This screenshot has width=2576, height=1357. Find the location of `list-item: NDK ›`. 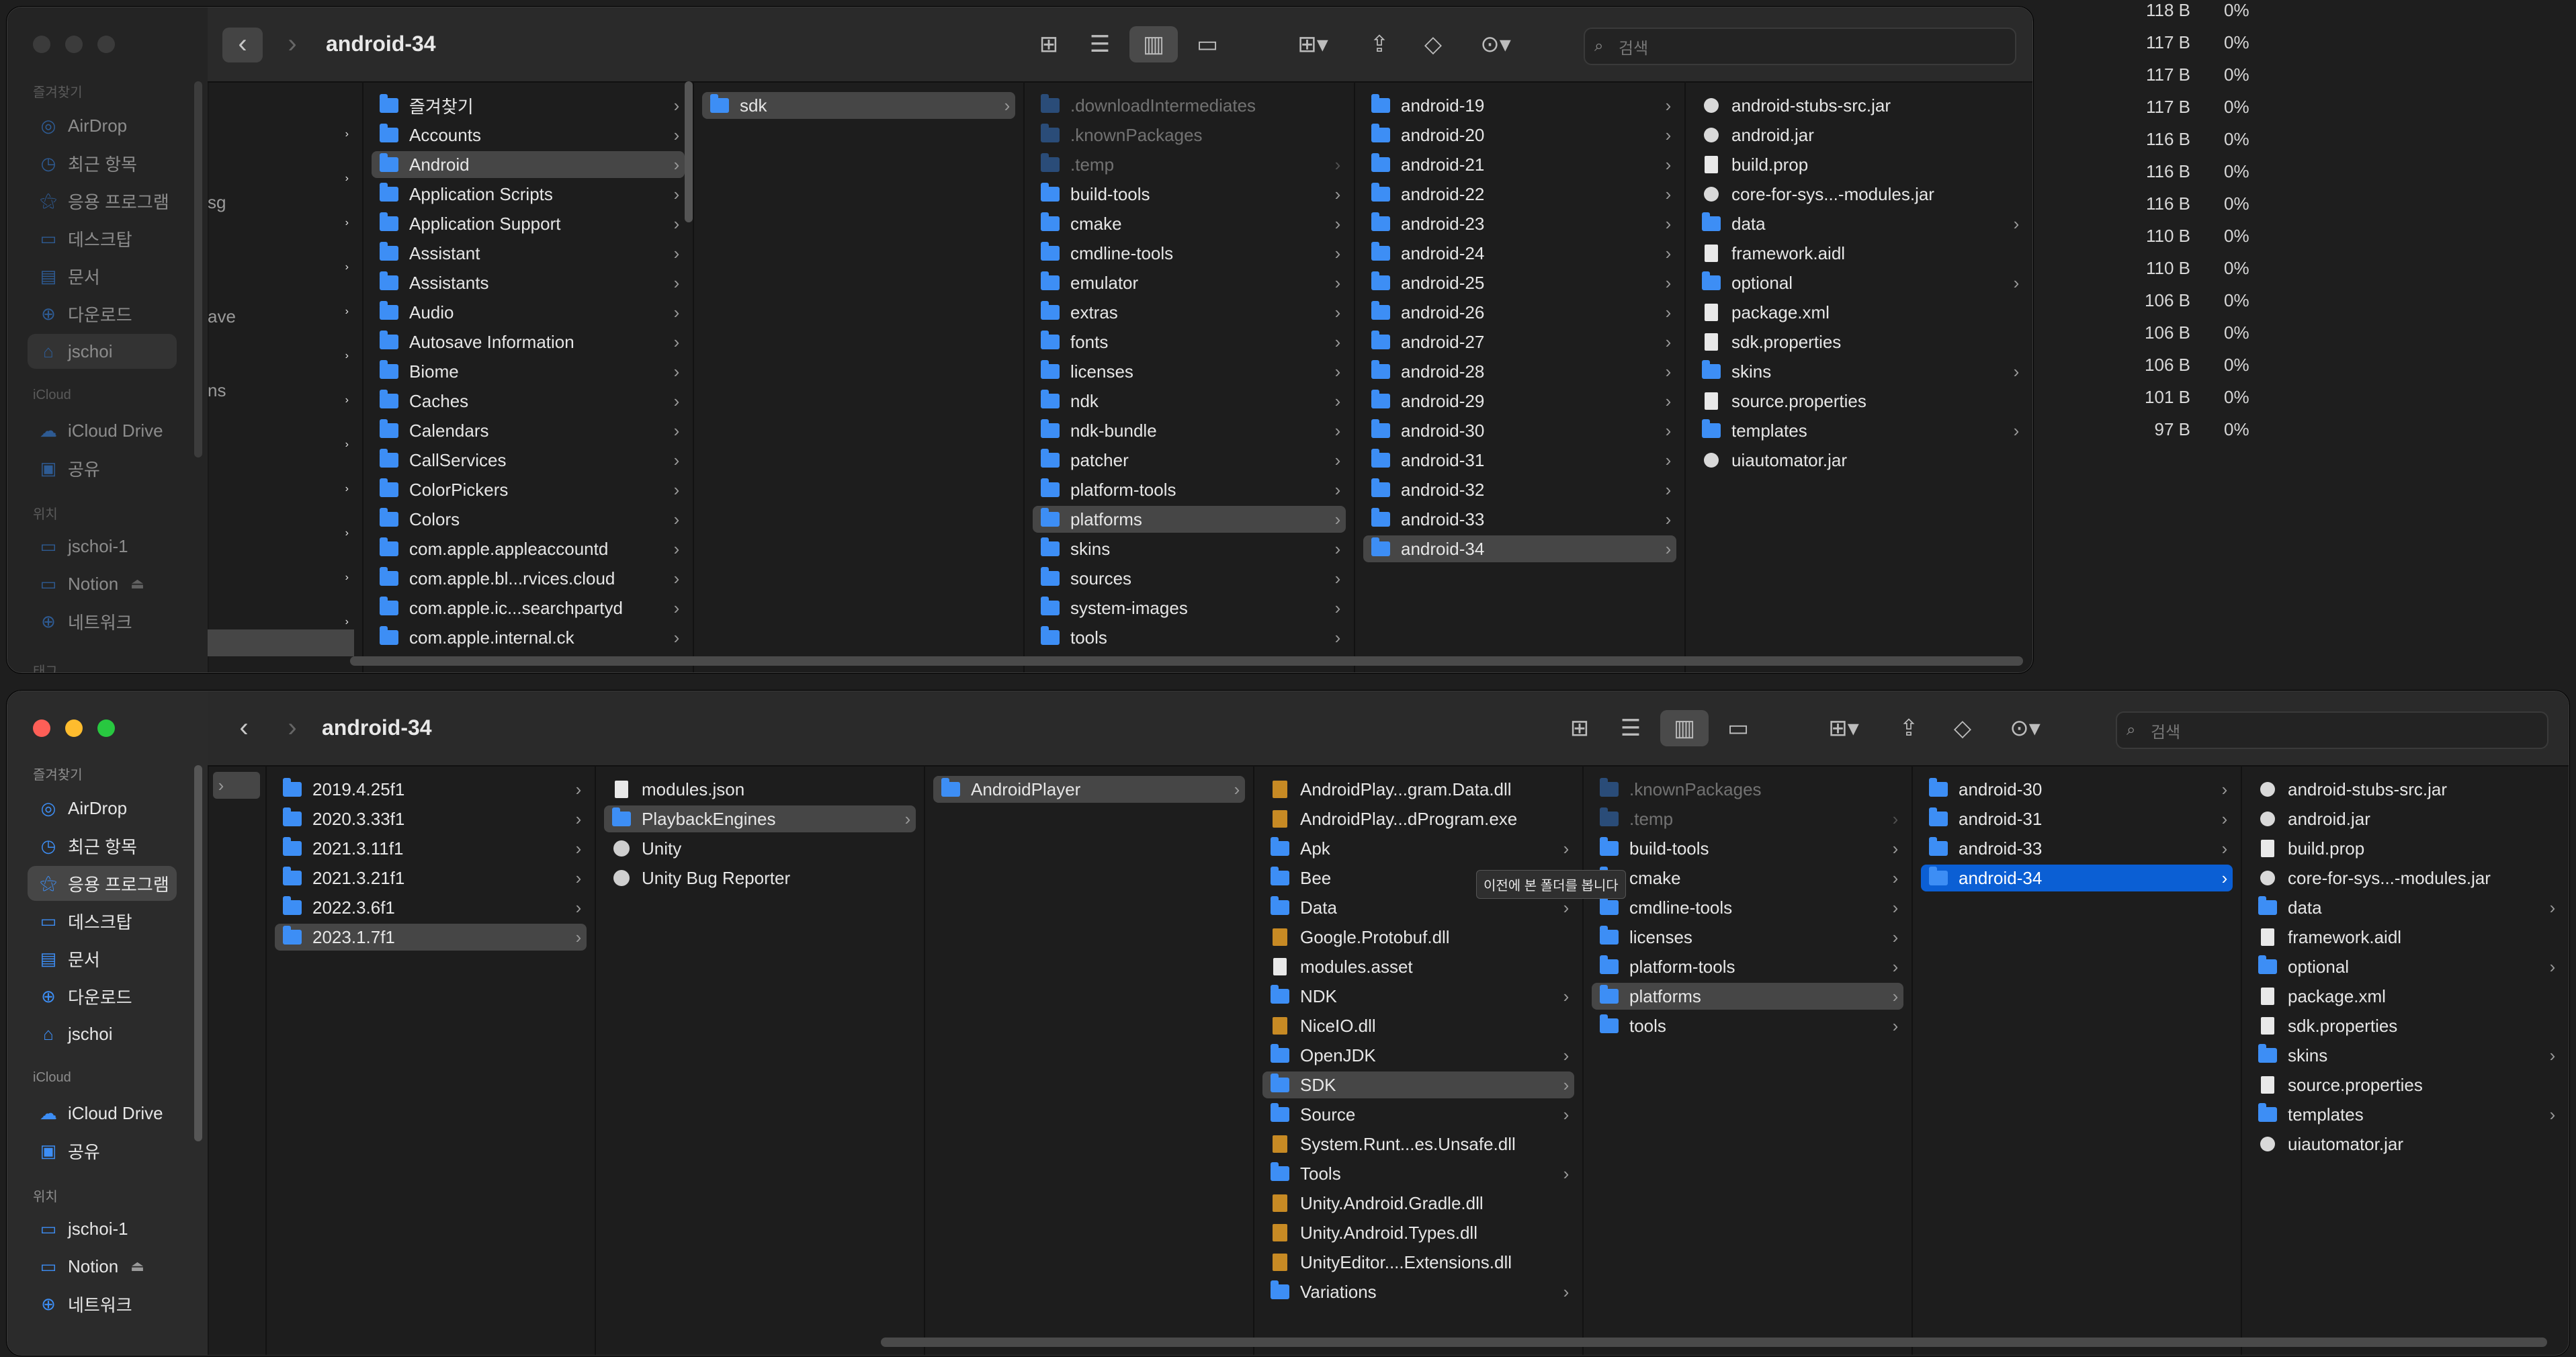

list-item: NDK › is located at coordinates (1418, 997).